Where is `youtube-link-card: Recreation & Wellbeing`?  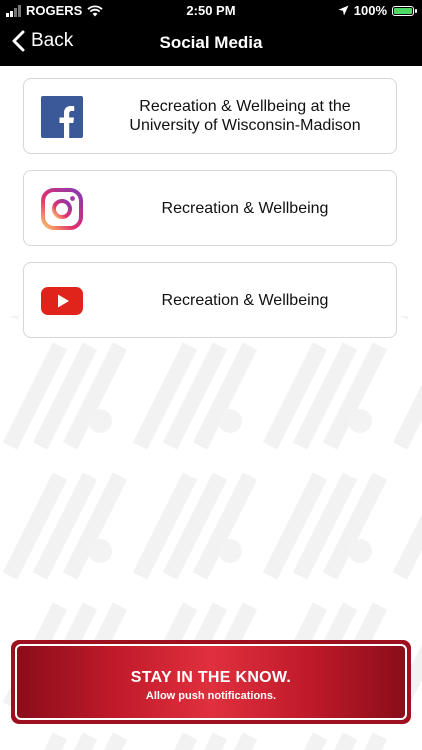
youtube-link-card: Recreation & Wellbeing is located at coordinates (210, 300).